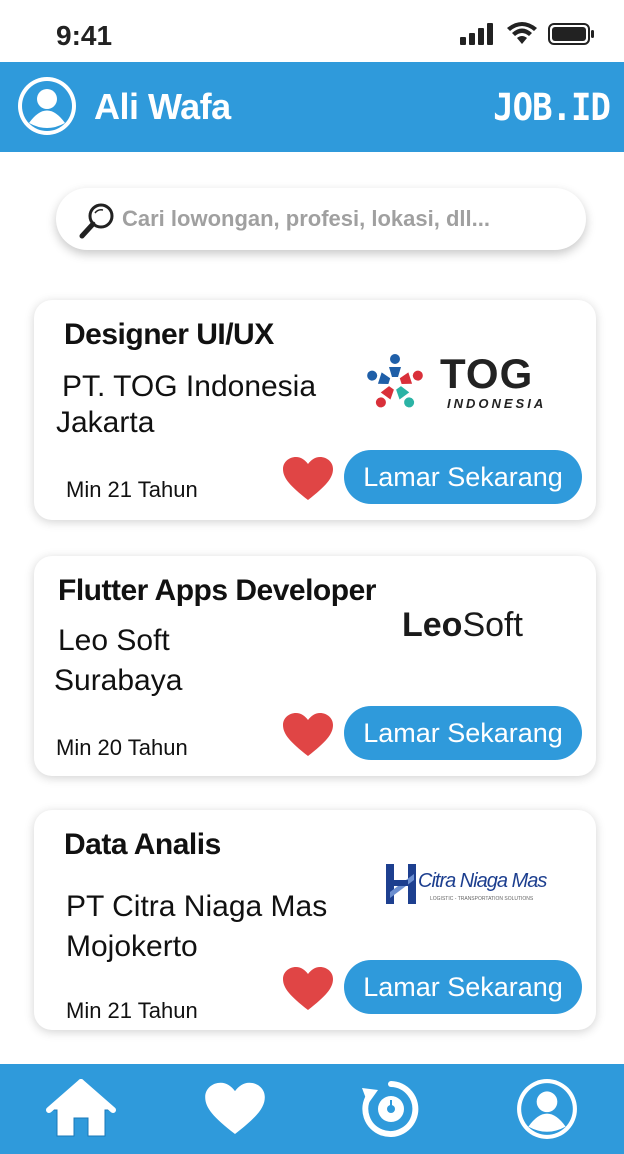 The height and width of the screenshot is (1154, 624). Describe the element at coordinates (142, 844) in the screenshot. I see `job-title: Data Analis` at that location.